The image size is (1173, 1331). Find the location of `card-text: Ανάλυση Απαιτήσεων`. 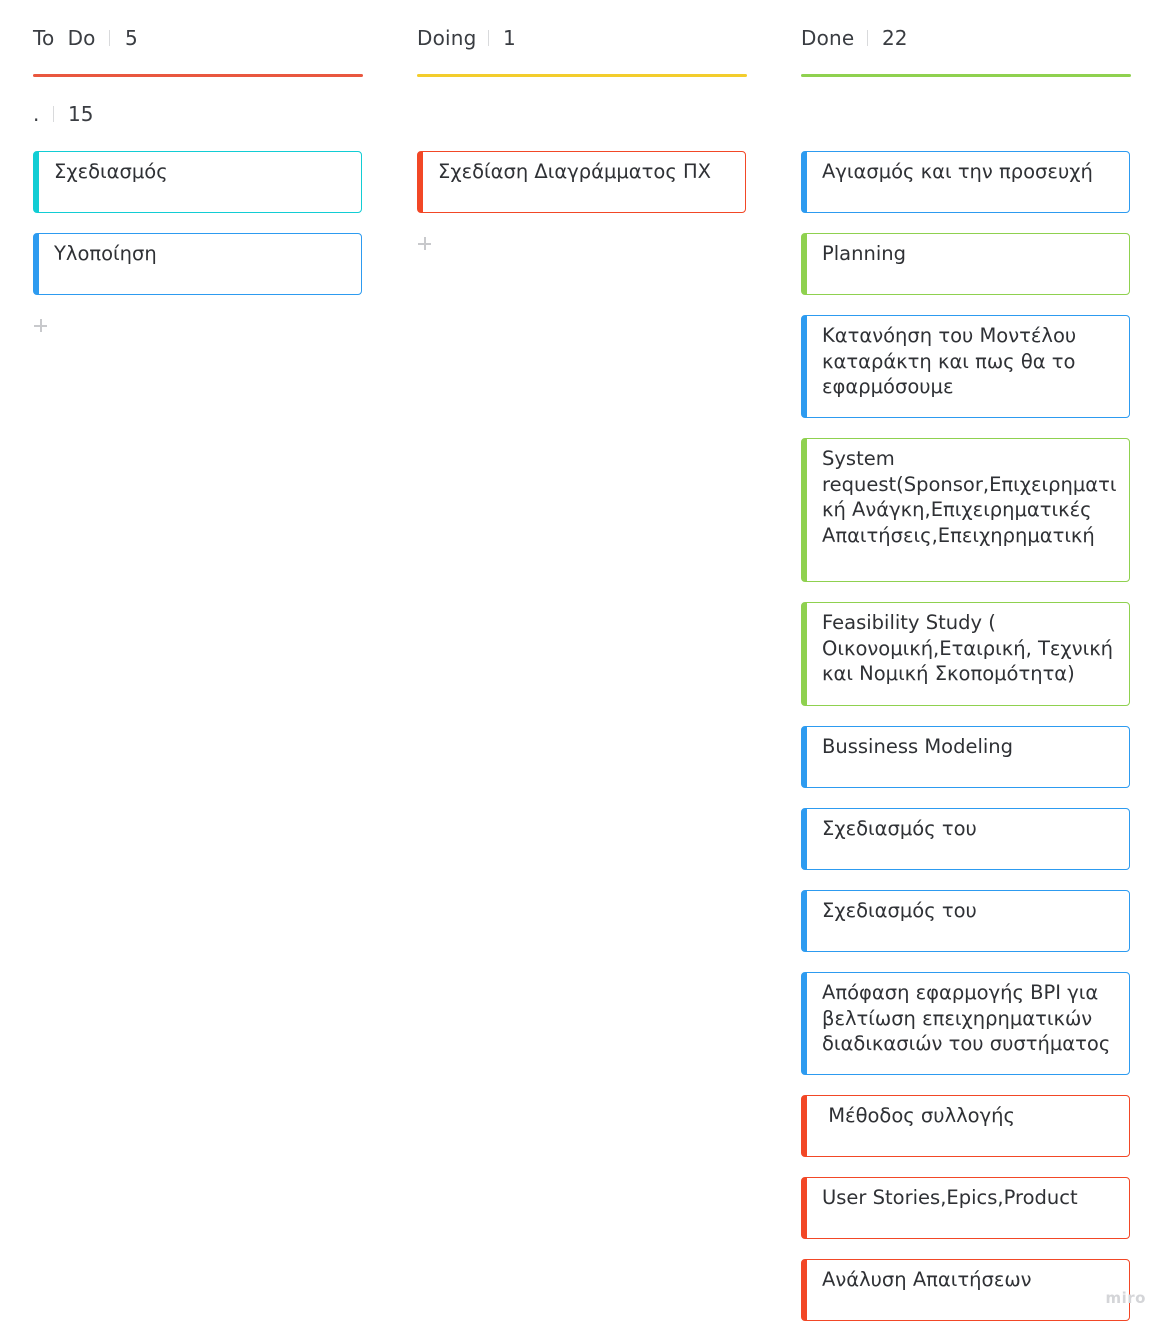

card-text: Ανάλυση Απαιτήσεων is located at coordinates (927, 1279).